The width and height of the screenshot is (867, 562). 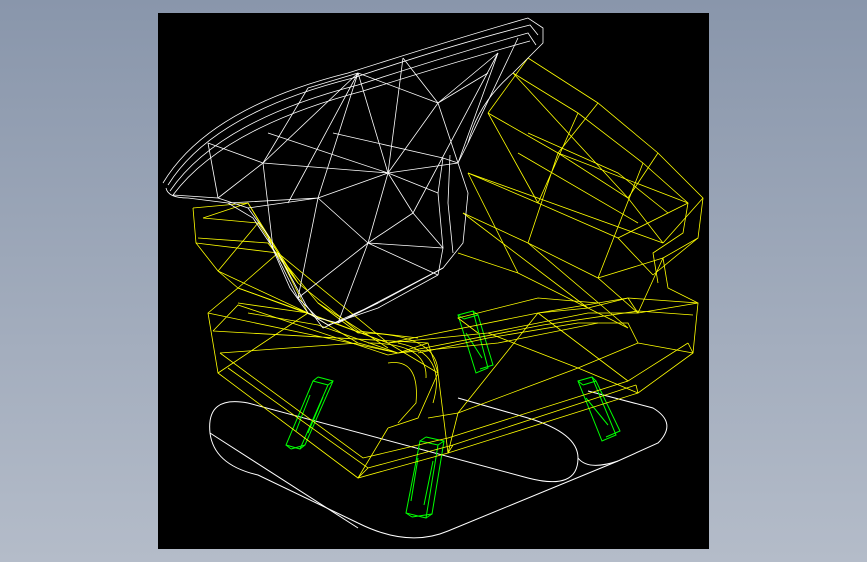 What do you see at coordinates (599, 409) in the screenshot?
I see `leg-back-right` at bounding box center [599, 409].